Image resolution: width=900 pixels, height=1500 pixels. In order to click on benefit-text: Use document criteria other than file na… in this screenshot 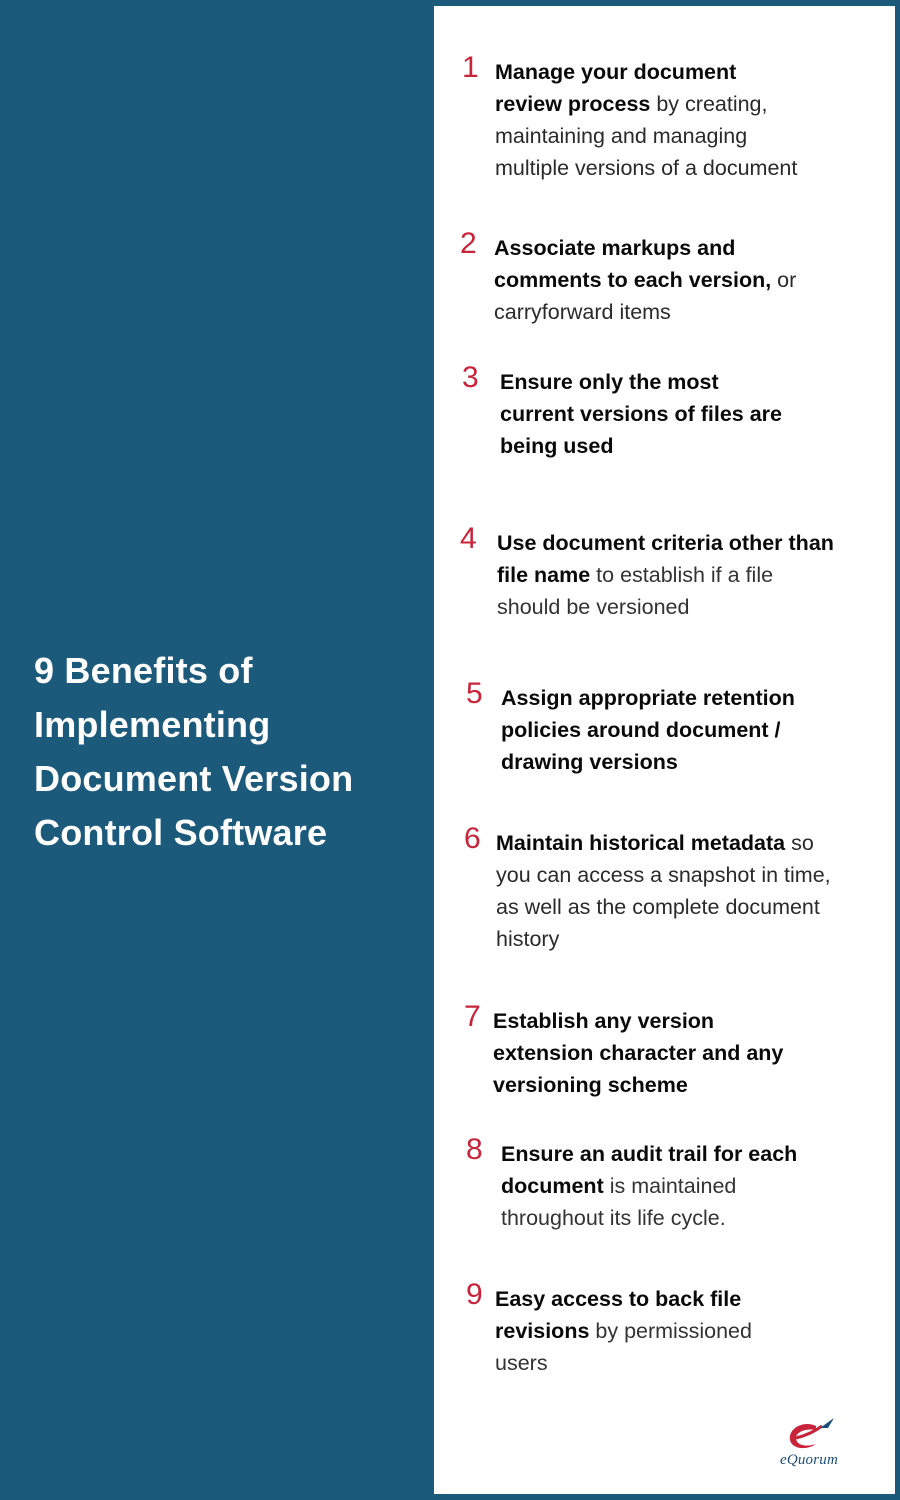, I will do `click(668, 575)`.